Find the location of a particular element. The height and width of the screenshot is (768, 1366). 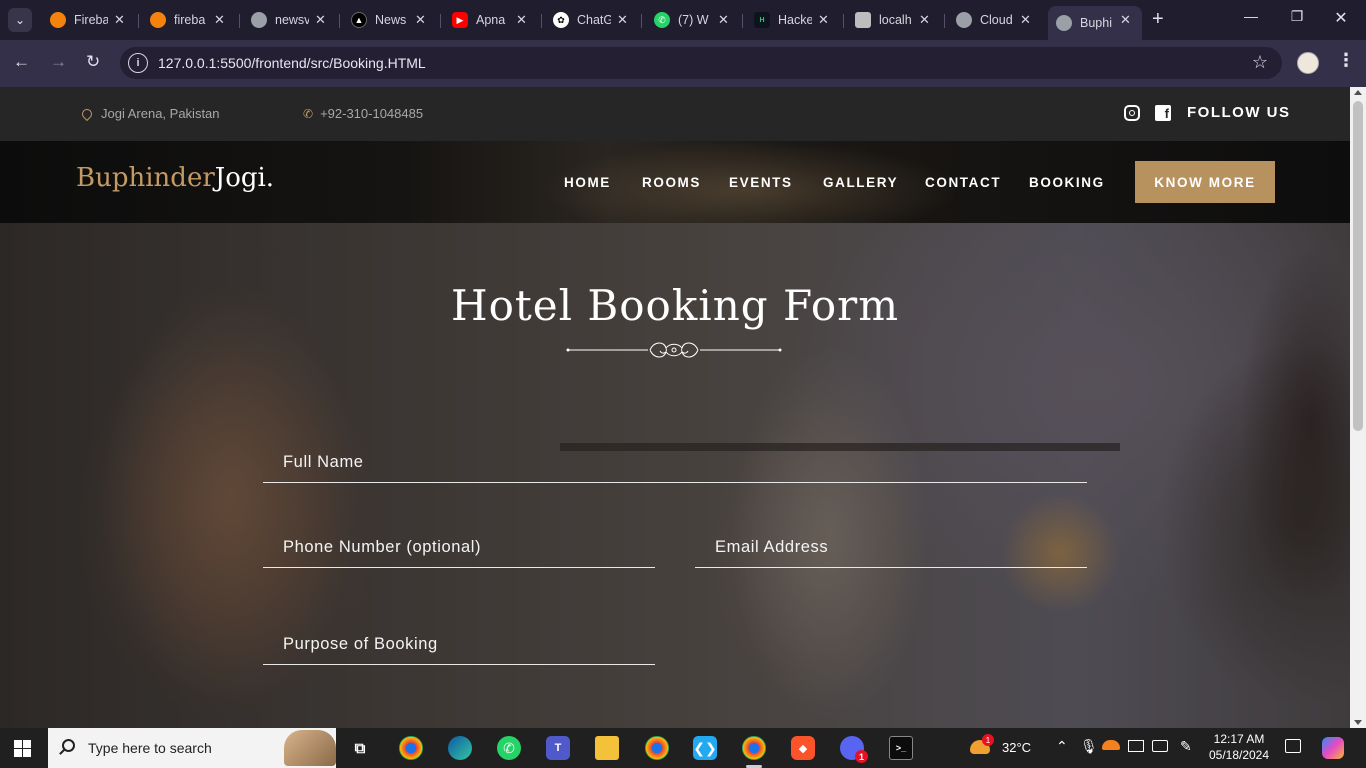

close-window-button: ✕ is located at coordinates (1341, 18).